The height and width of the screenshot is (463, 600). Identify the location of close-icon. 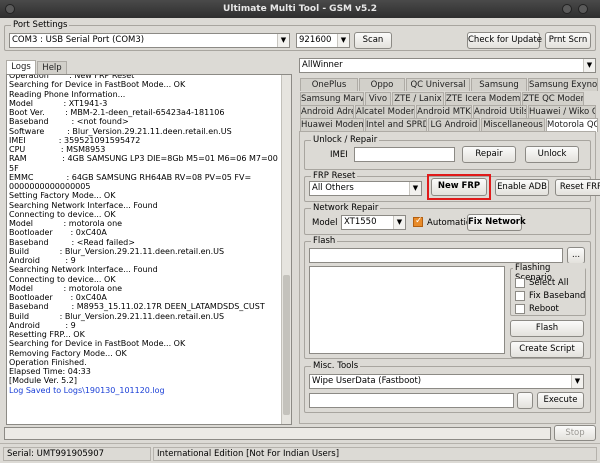
(583, 9).